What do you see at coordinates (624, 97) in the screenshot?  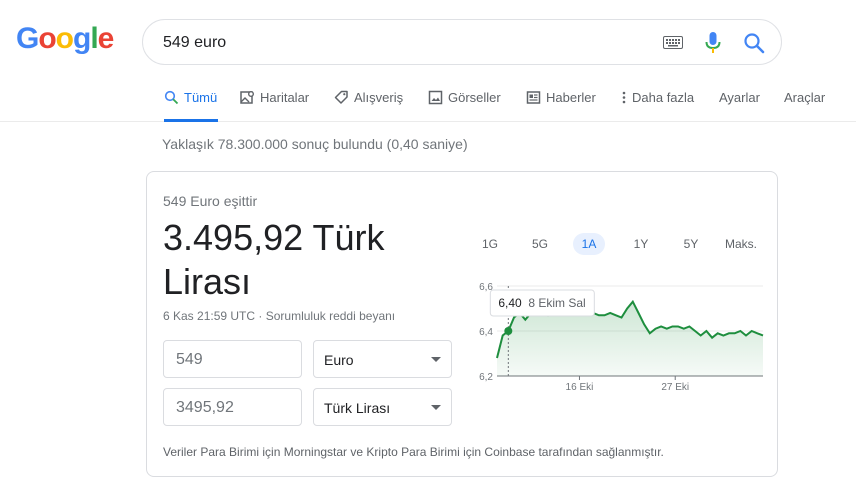 I see `more-vert-icon` at bounding box center [624, 97].